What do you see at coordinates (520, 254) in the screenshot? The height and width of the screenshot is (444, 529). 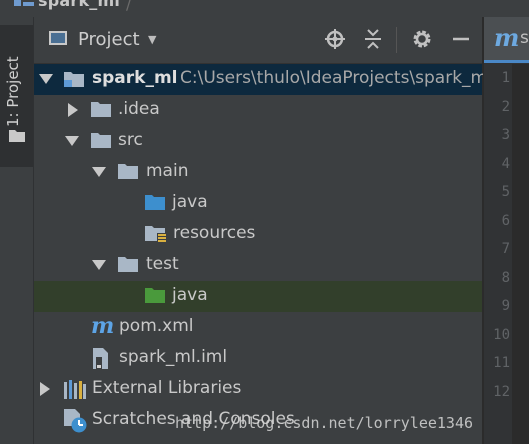 I see `code-editor` at bounding box center [520, 254].